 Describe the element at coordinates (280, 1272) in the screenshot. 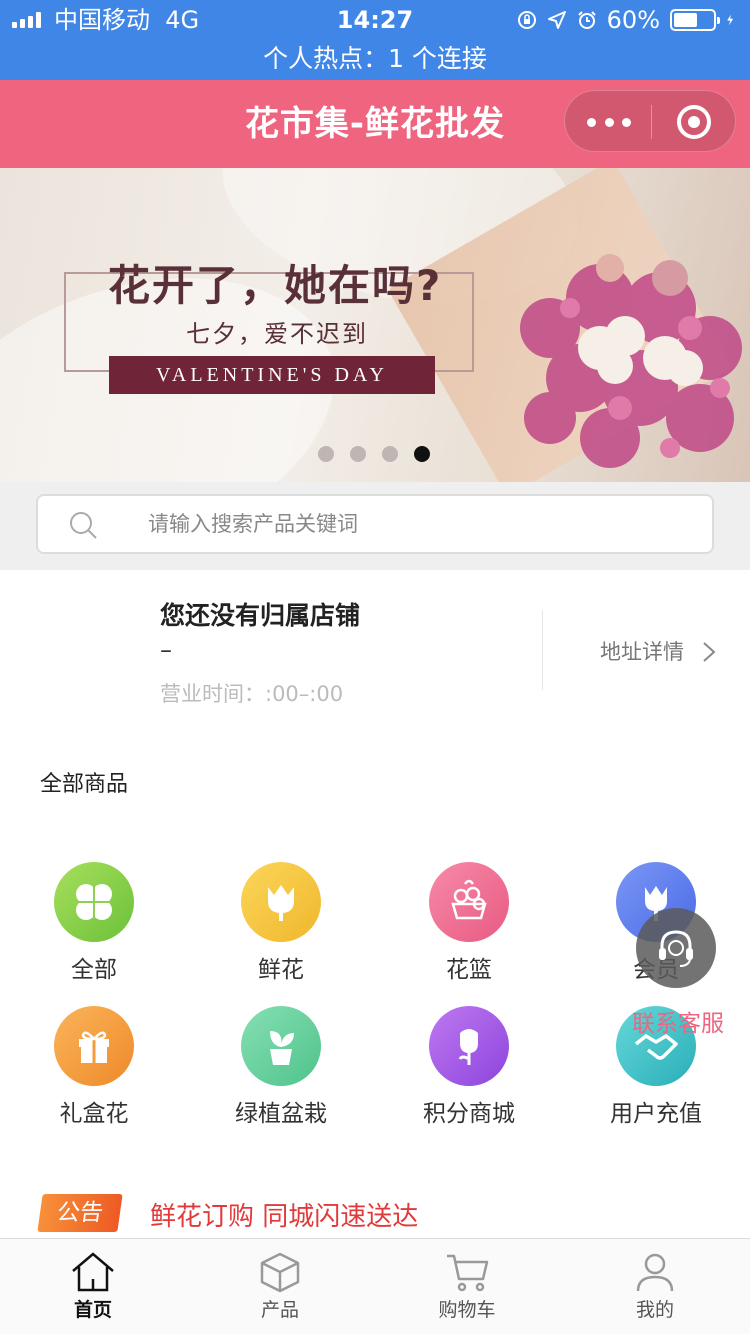

I see `box-icon` at that location.